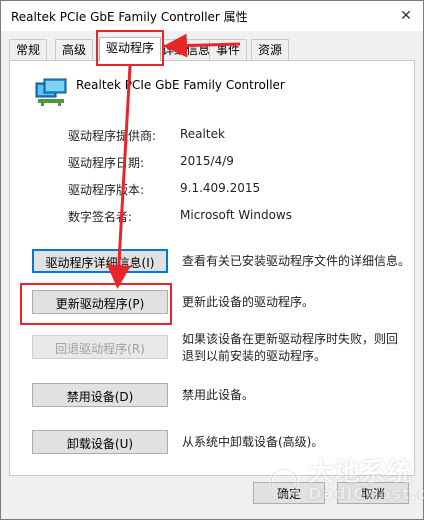  Describe the element at coordinates (270, 49) in the screenshot. I see `tab-resources: 资源` at that location.